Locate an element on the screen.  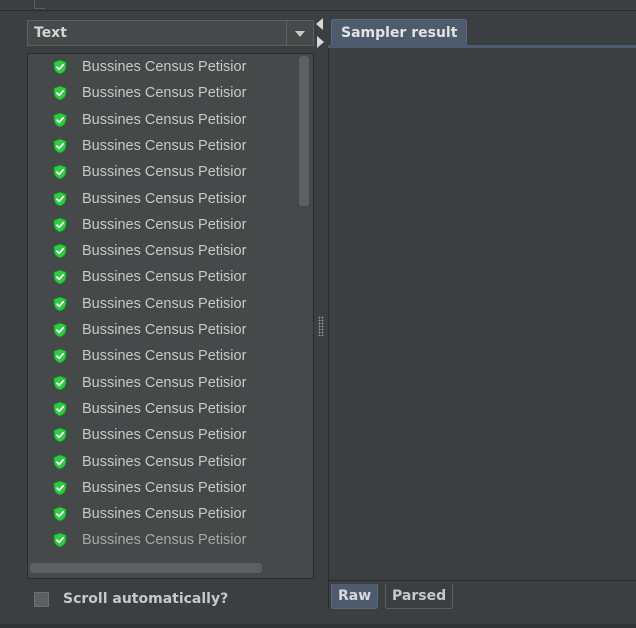
chevron-down-icon is located at coordinates (300, 34).